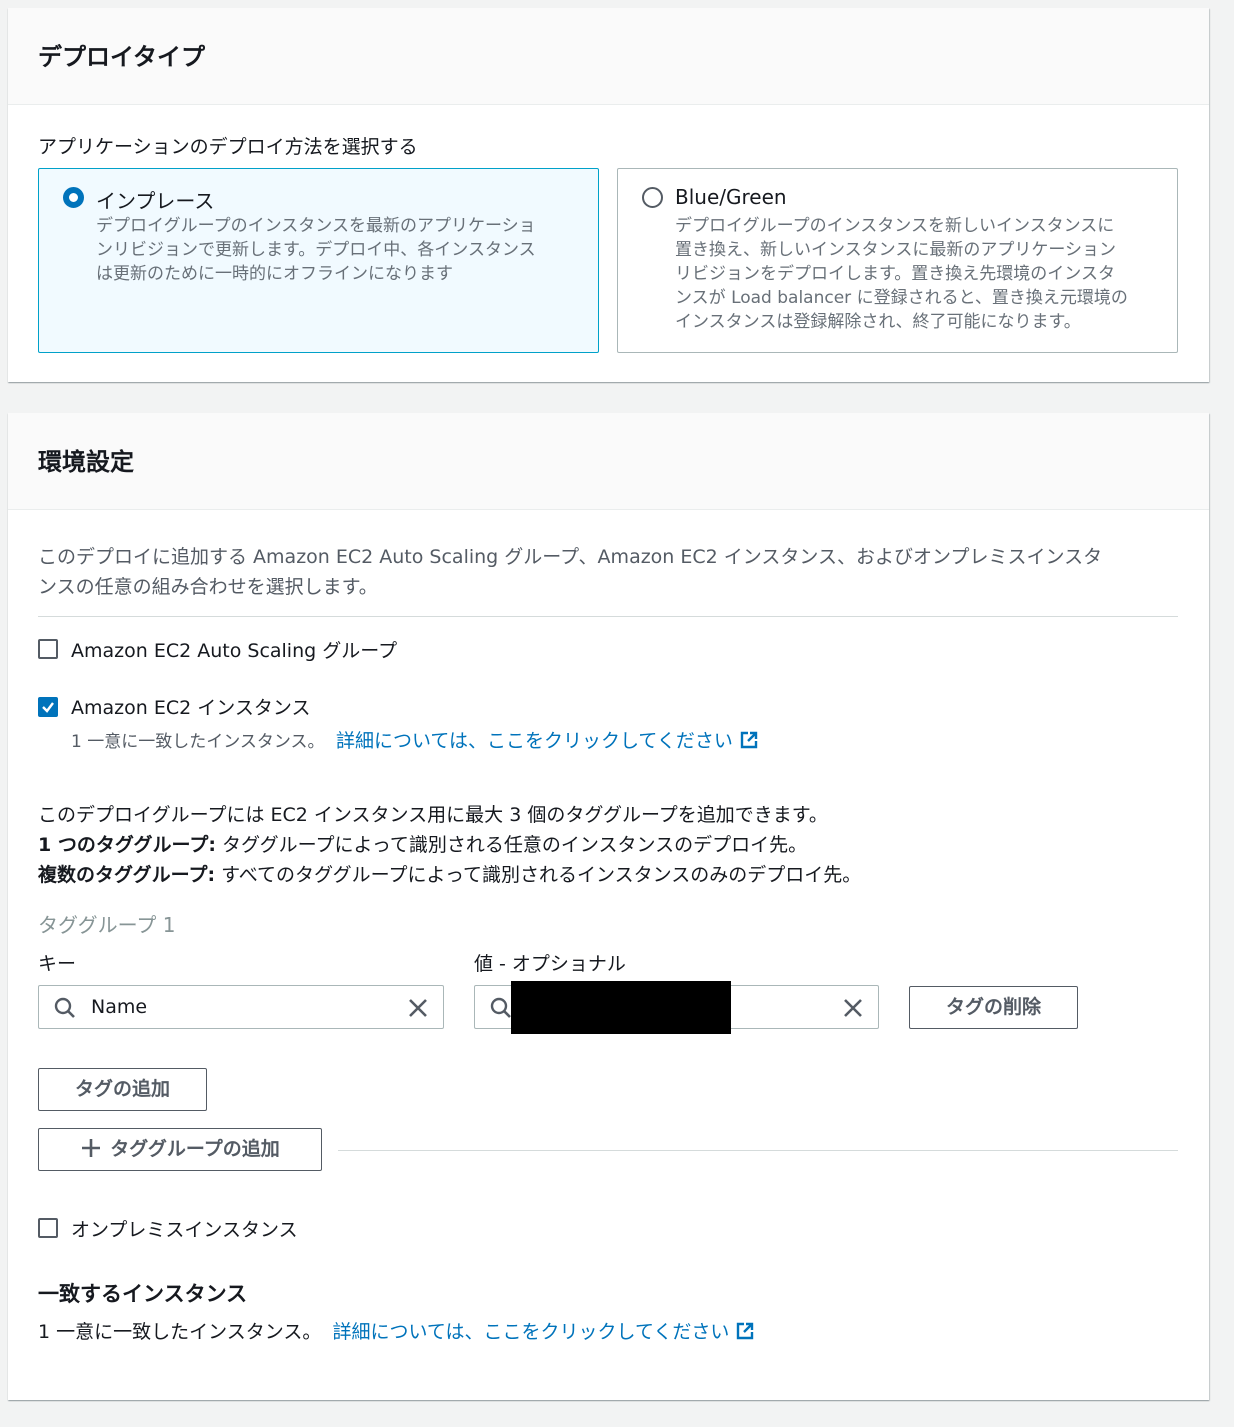 This screenshot has width=1234, height=1427. I want to click on onprem-label: オンプレミスインスタンス, so click(184, 1230).